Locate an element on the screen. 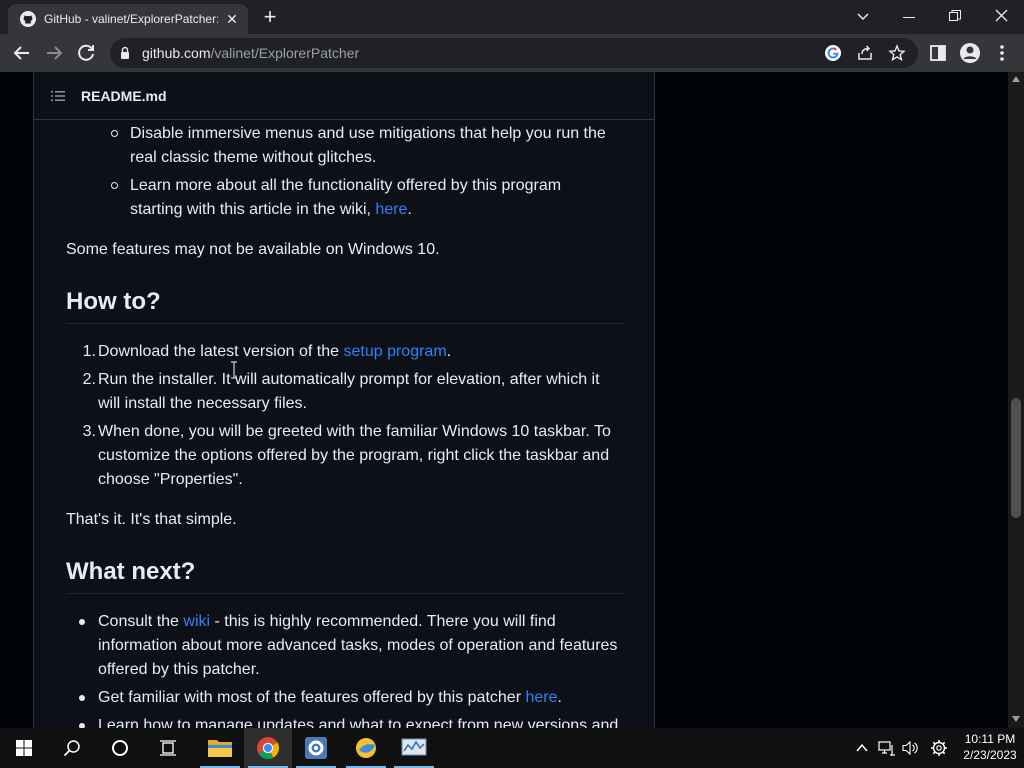 The width and height of the screenshot is (1024, 768). monitor-app-button is located at coordinates (414, 748).